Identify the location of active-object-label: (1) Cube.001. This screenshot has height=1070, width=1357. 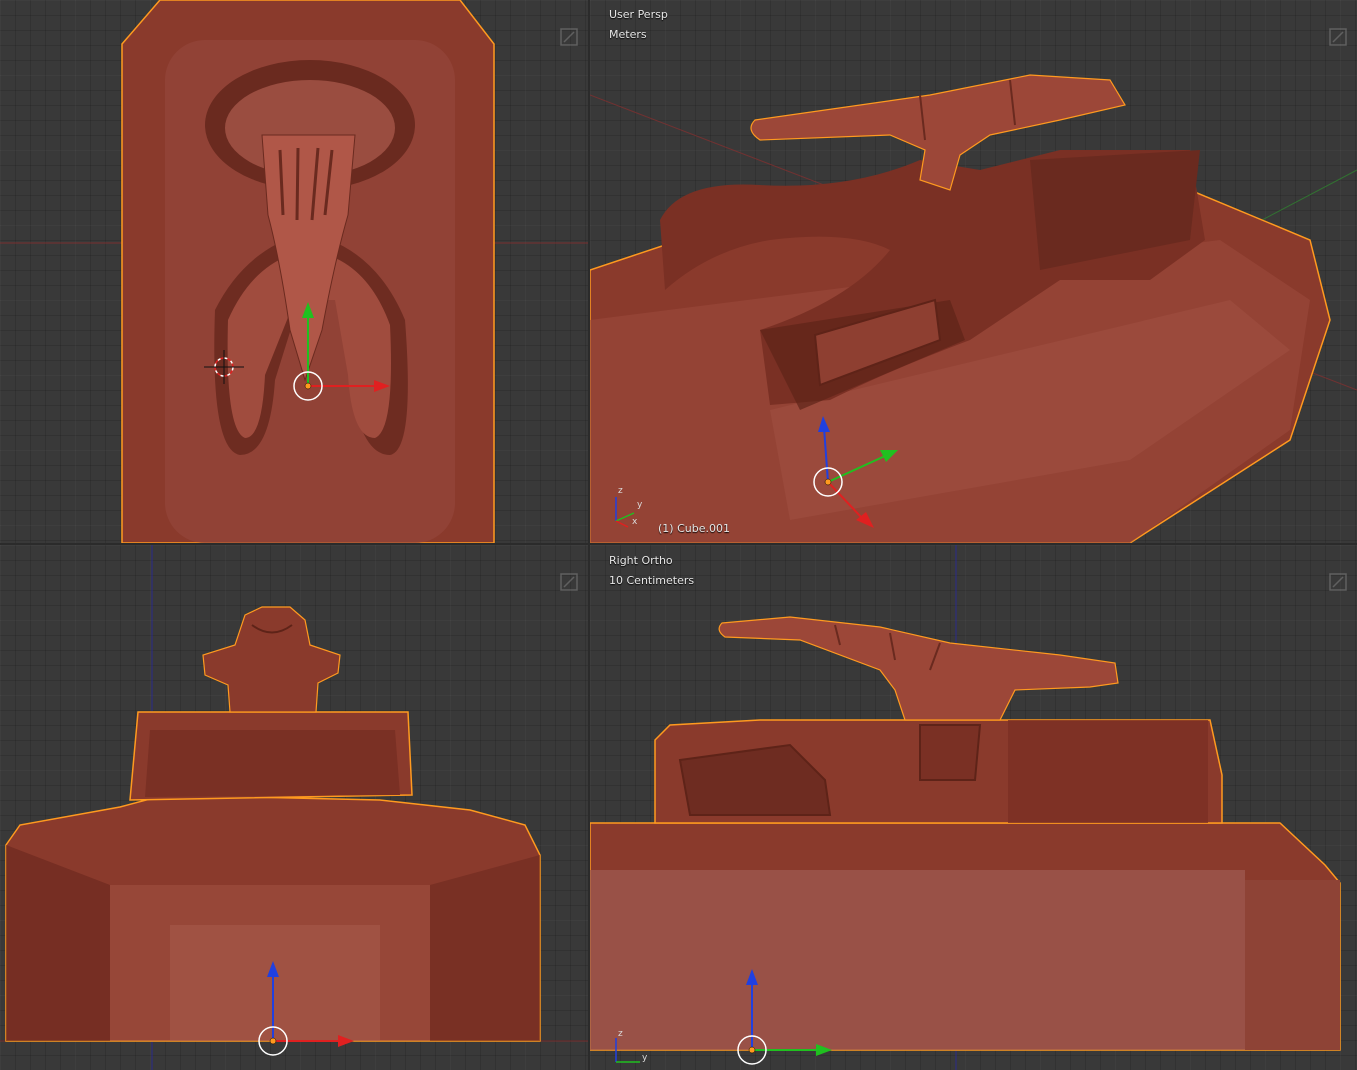
(694, 528).